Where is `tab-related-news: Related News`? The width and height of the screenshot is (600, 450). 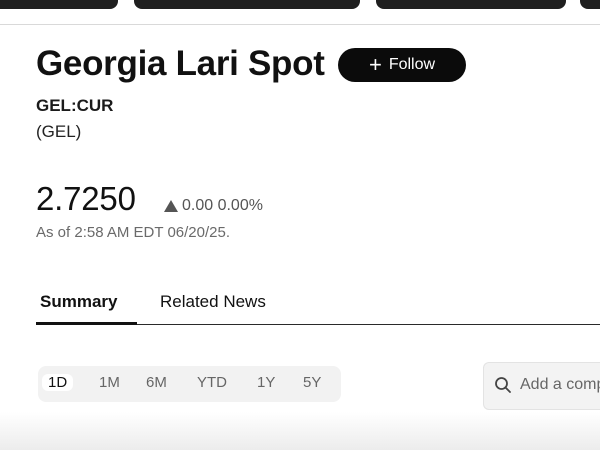
tab-related-news: Related News is located at coordinates (213, 302).